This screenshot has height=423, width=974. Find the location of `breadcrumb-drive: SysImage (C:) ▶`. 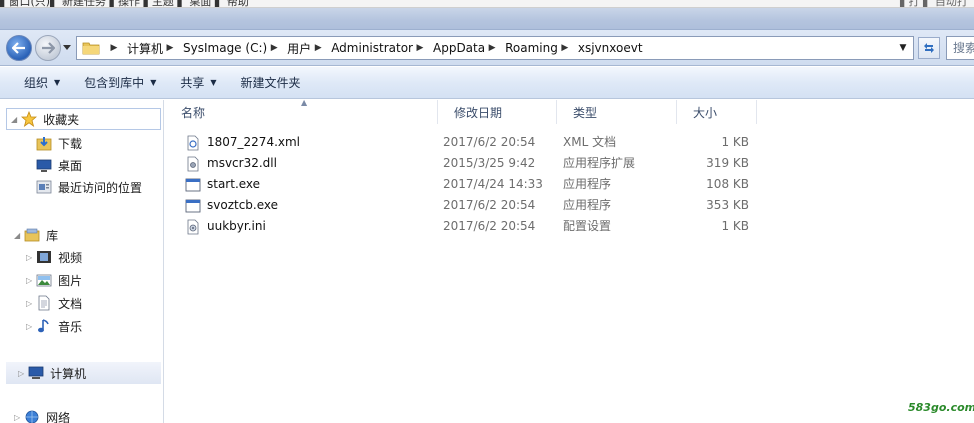

breadcrumb-drive: SysImage (C:) ▶ is located at coordinates (232, 48).